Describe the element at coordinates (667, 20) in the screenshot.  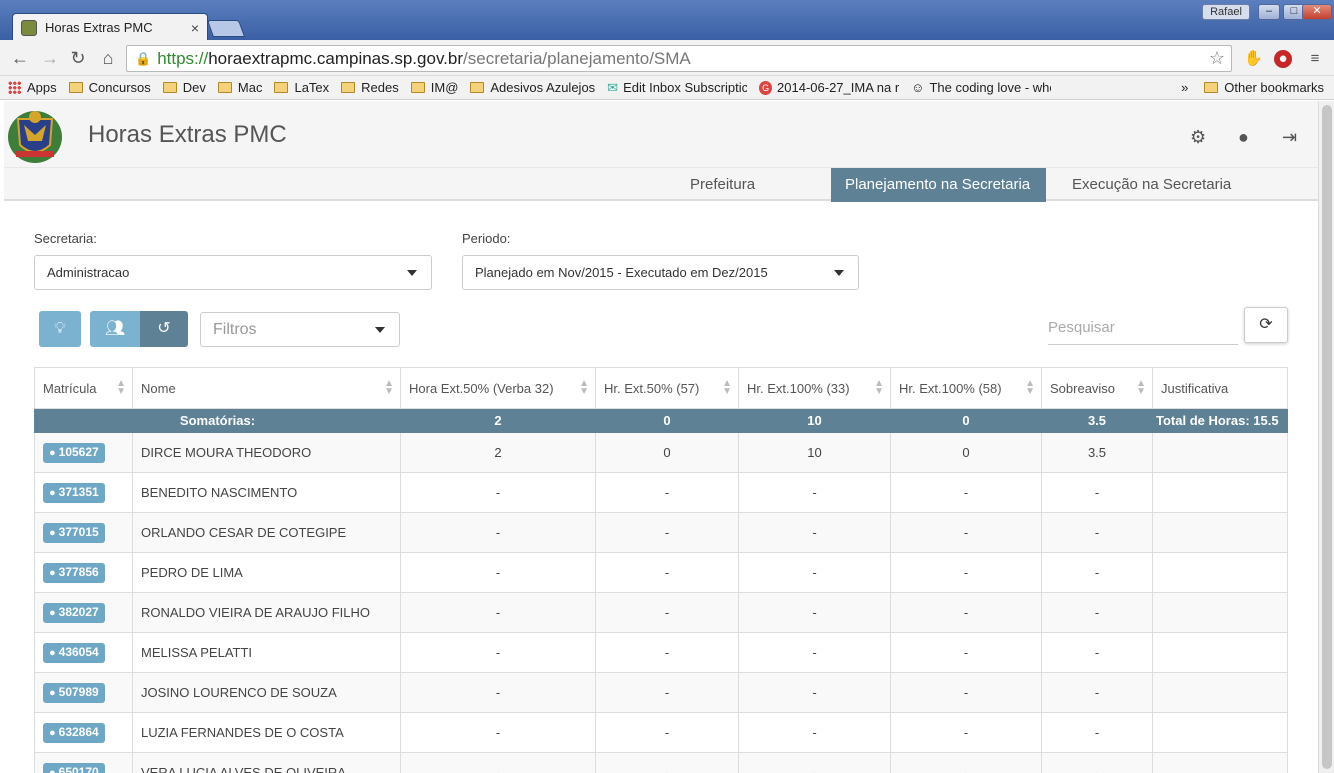
I see `browser-titlebar: Horas Extras PMC × Rafael – □ ✕` at that location.